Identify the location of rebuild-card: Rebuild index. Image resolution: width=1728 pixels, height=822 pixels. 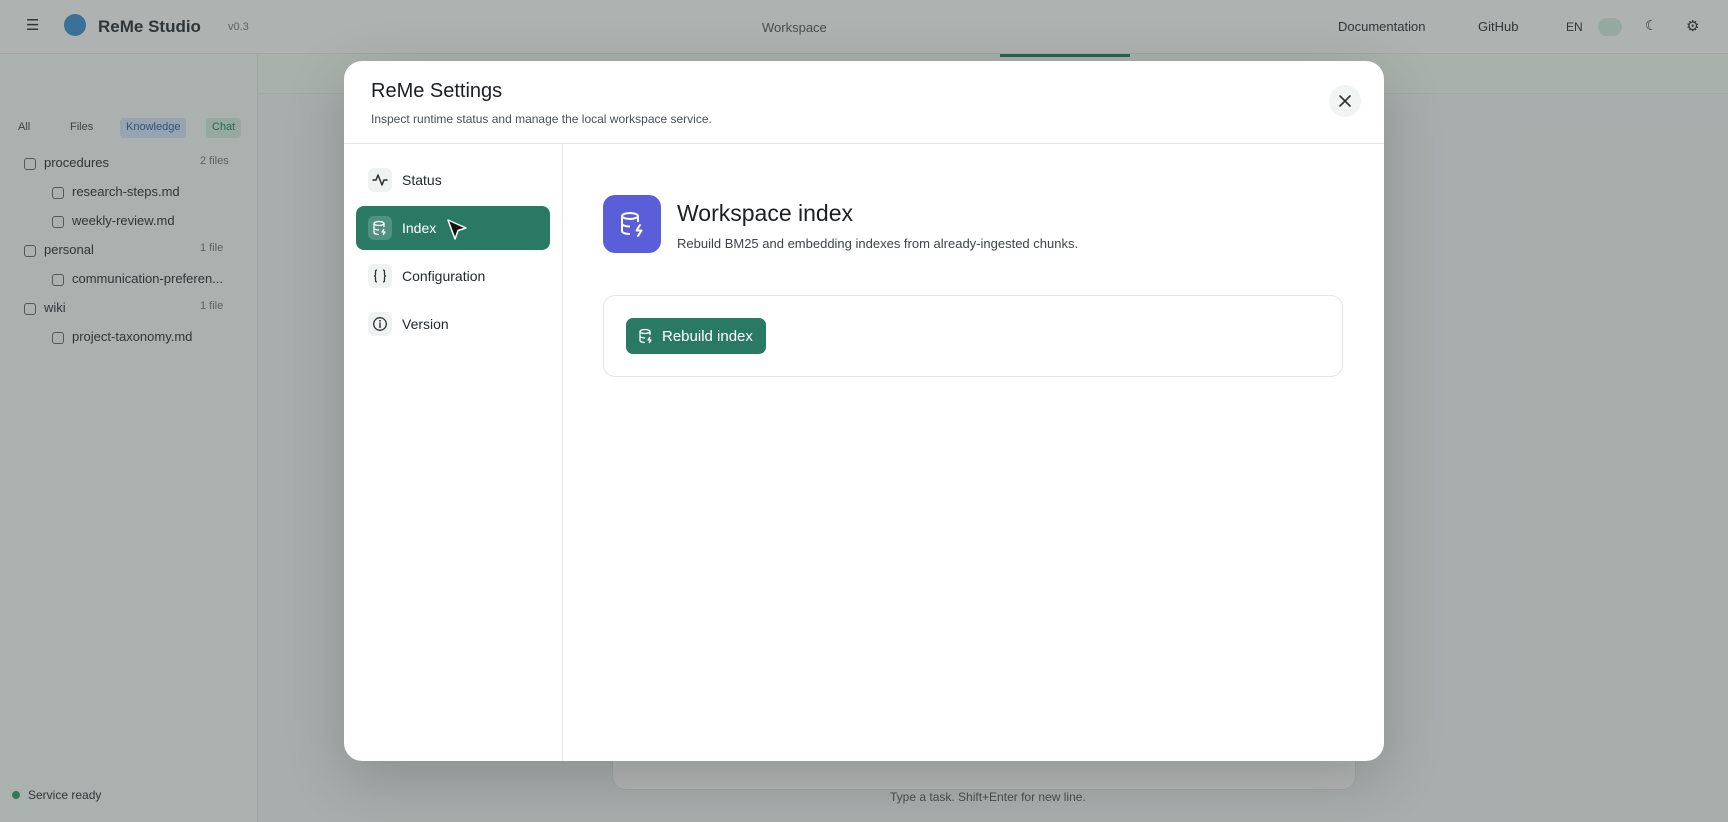
(973, 336).